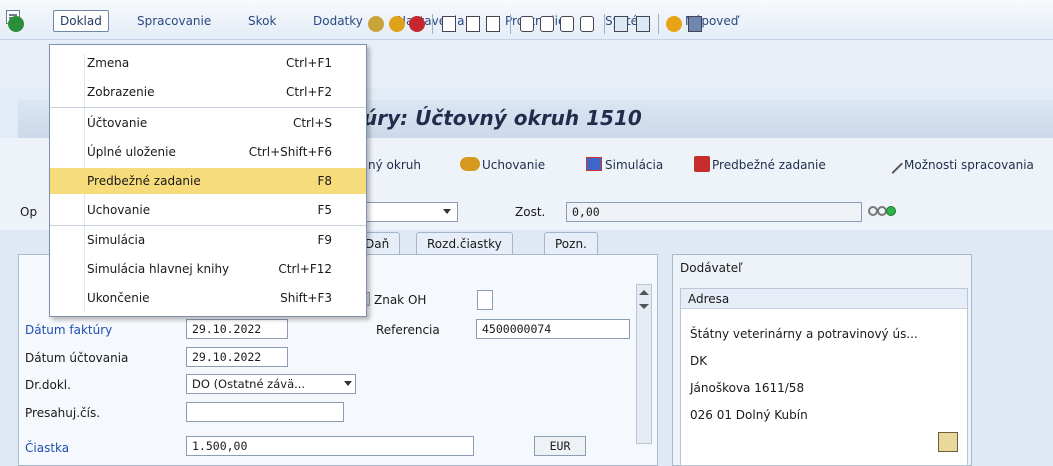 The width and height of the screenshot is (1053, 466). Describe the element at coordinates (417, 24) in the screenshot. I see `cancel-icon` at that location.